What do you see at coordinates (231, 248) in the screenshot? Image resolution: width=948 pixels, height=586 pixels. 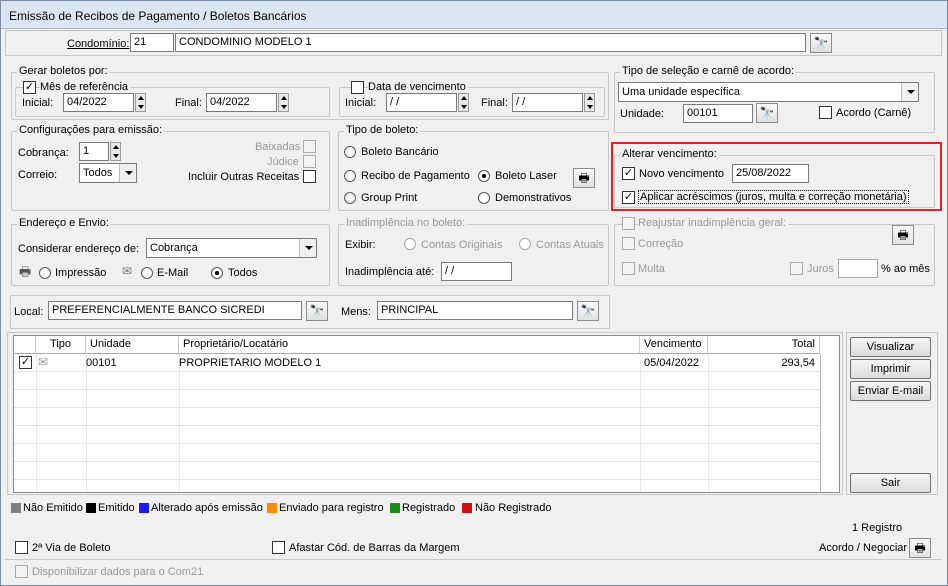 I see `considerar-endereco-select: Cobrança` at bounding box center [231, 248].